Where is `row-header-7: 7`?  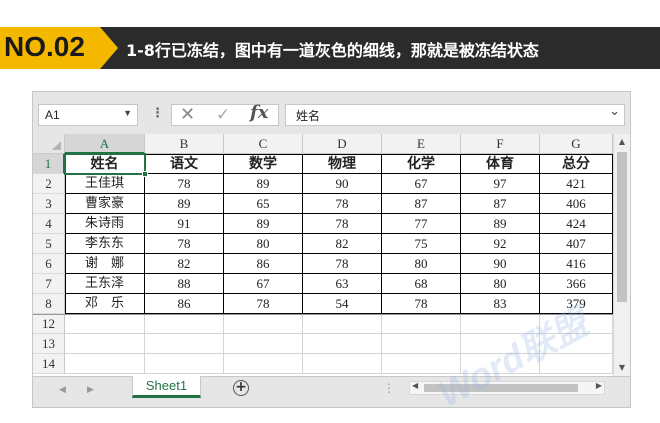
row-header-7: 7 is located at coordinates (49, 284).